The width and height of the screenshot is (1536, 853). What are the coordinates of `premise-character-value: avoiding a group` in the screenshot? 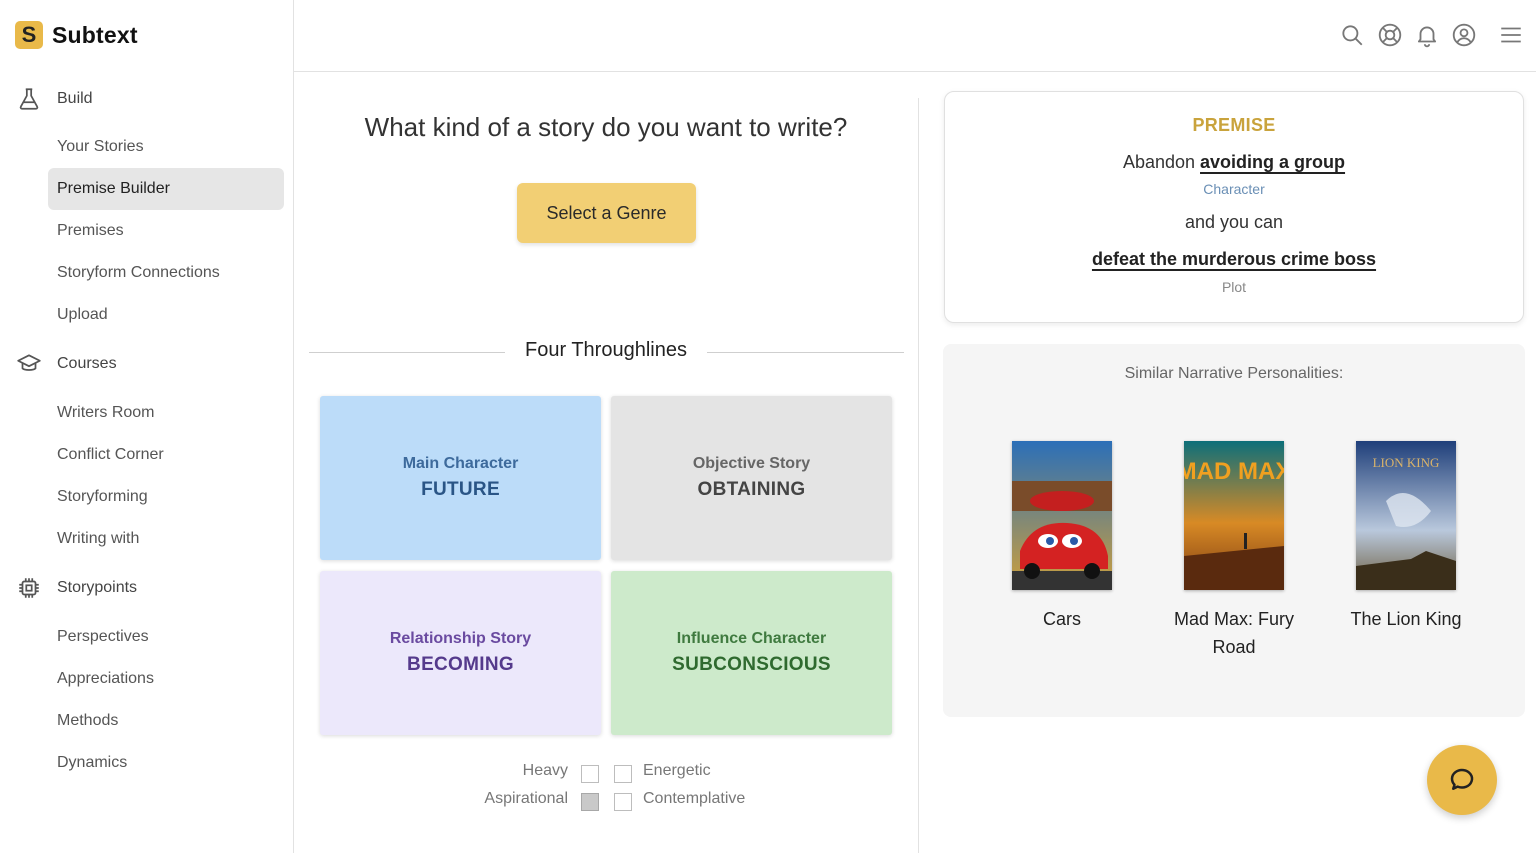 It's located at (1272, 162).